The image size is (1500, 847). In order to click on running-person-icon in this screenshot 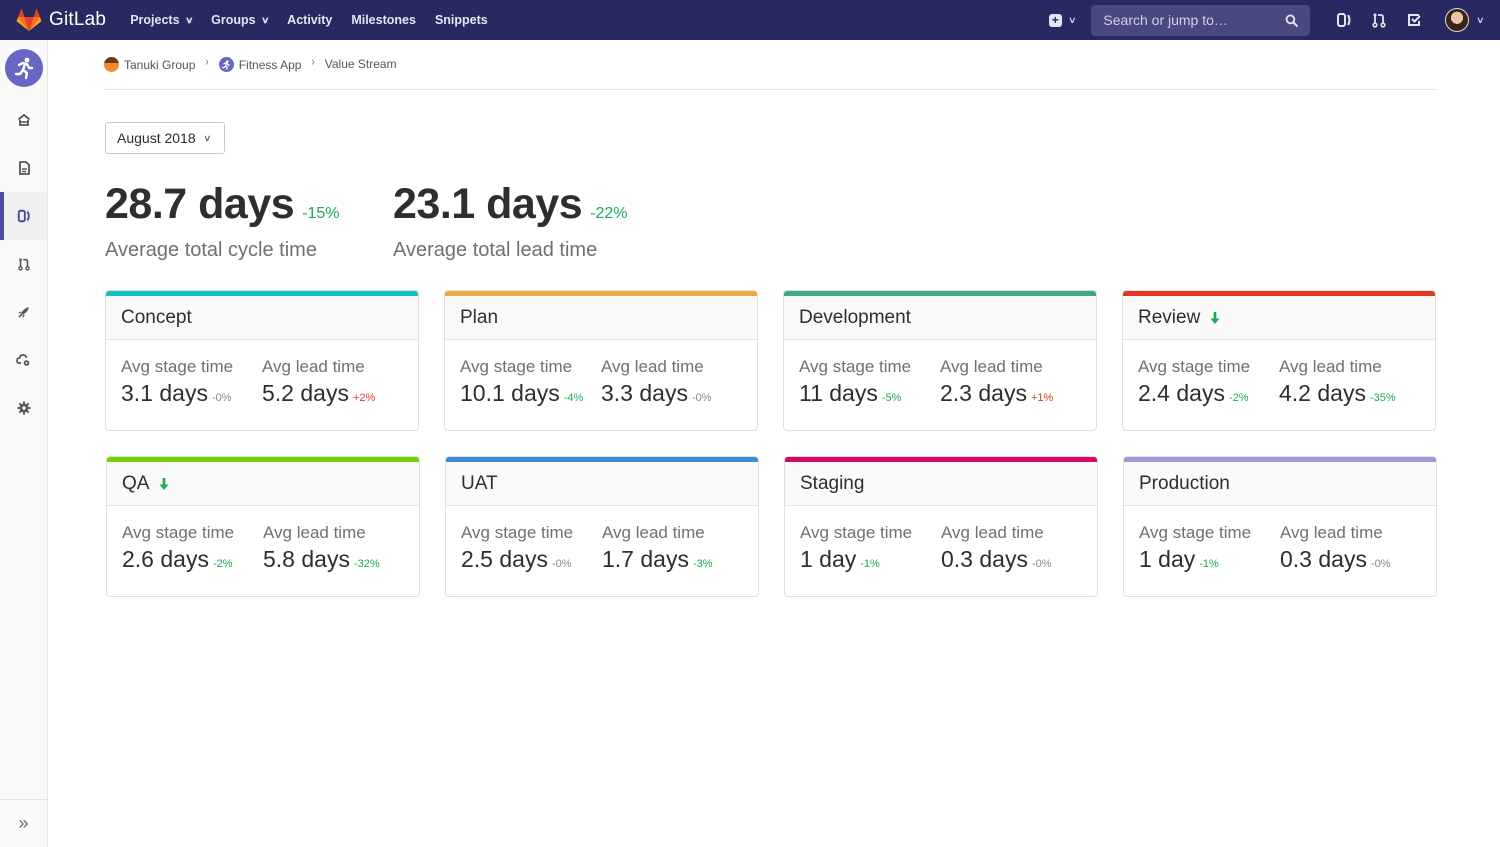, I will do `click(226, 64)`.